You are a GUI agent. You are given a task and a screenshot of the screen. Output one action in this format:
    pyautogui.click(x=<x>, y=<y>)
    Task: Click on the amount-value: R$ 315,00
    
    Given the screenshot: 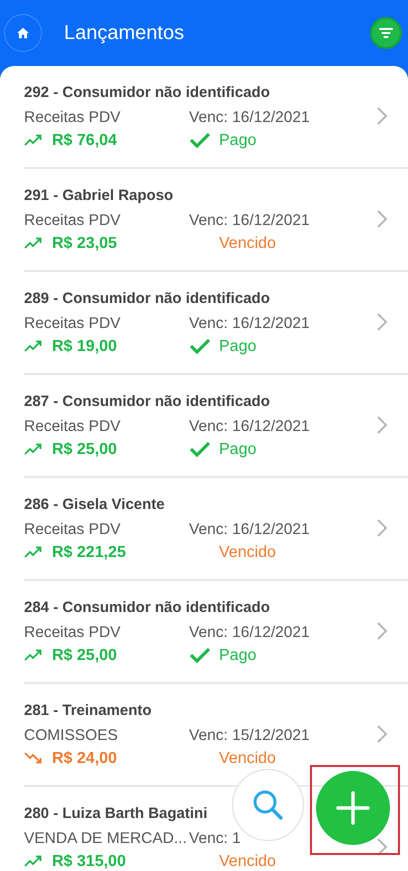 What is the action you would take?
    pyautogui.click(x=89, y=861)
    